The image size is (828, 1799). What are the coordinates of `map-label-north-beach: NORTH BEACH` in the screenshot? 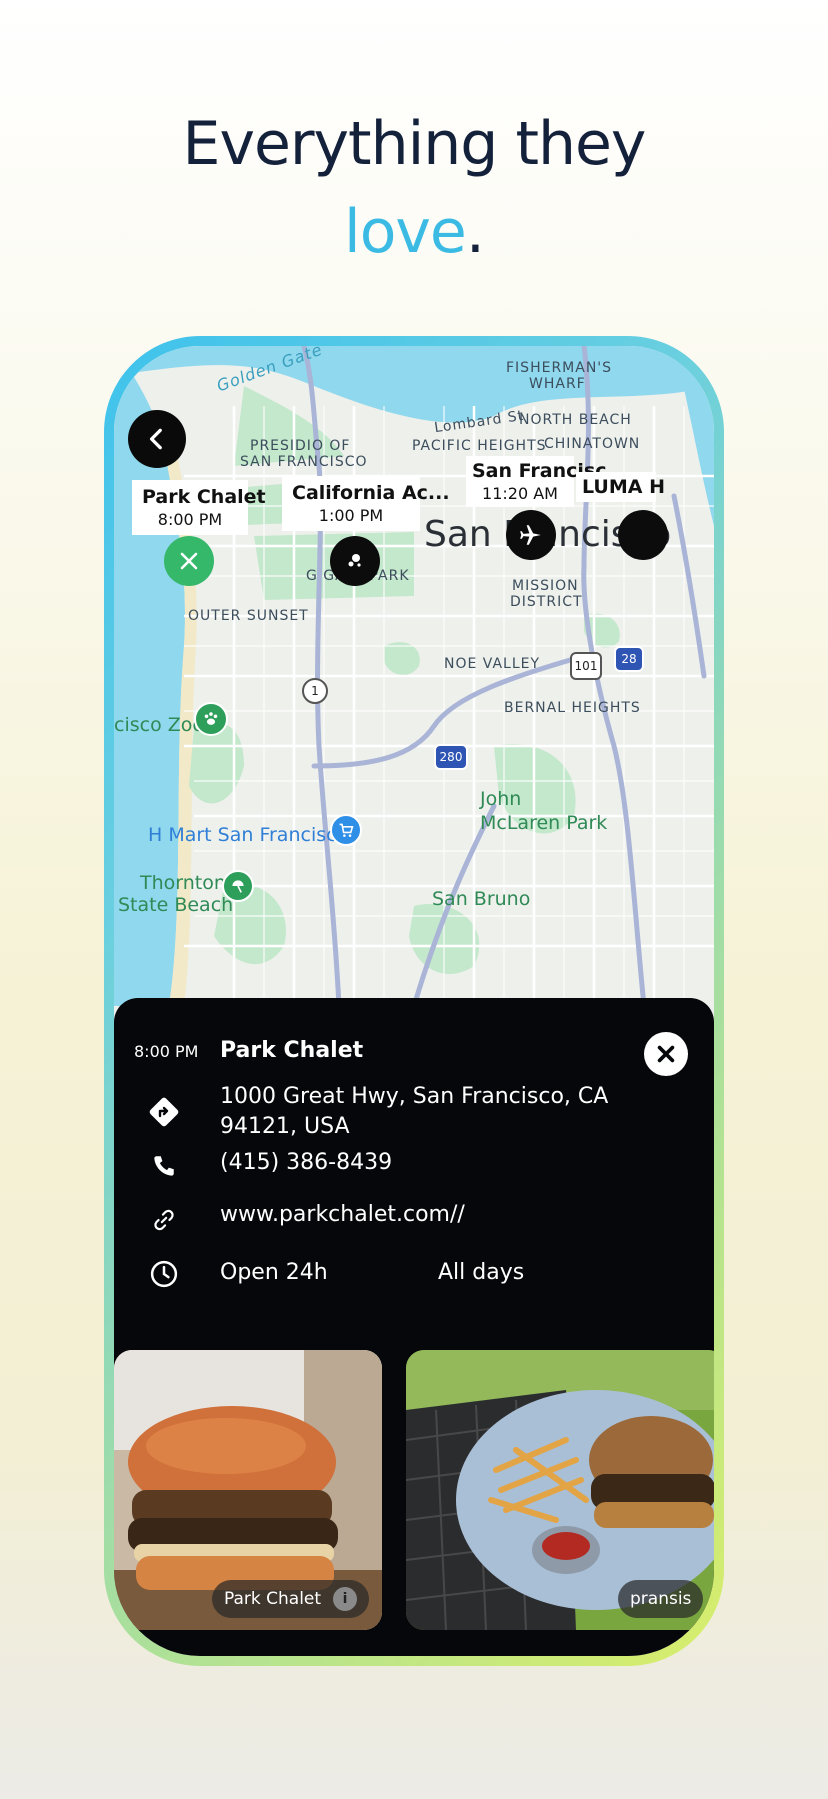 It's located at (575, 420).